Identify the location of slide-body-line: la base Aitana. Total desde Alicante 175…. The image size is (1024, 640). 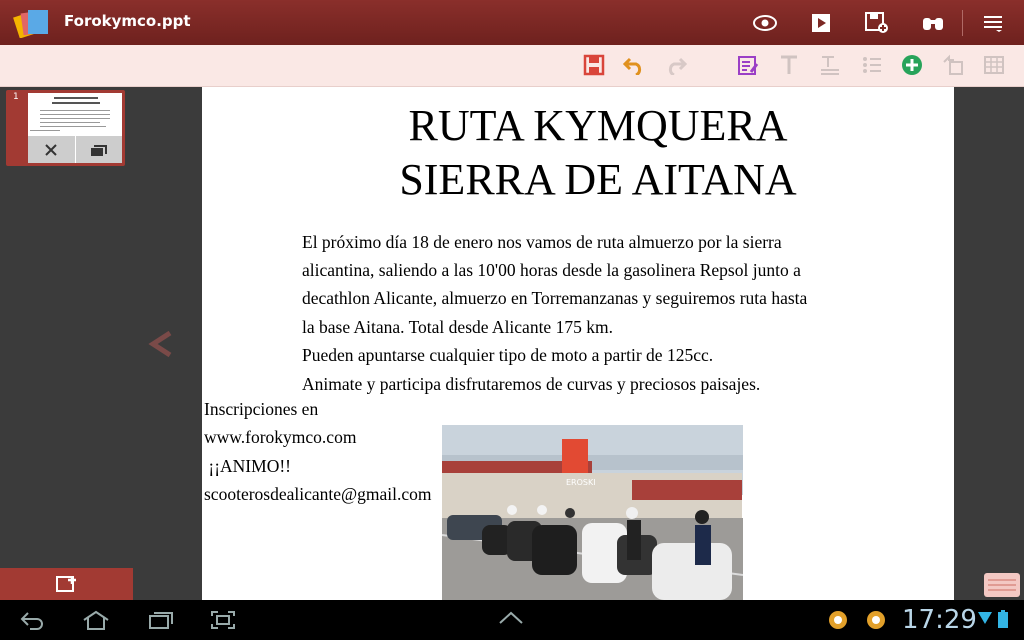
(457, 327).